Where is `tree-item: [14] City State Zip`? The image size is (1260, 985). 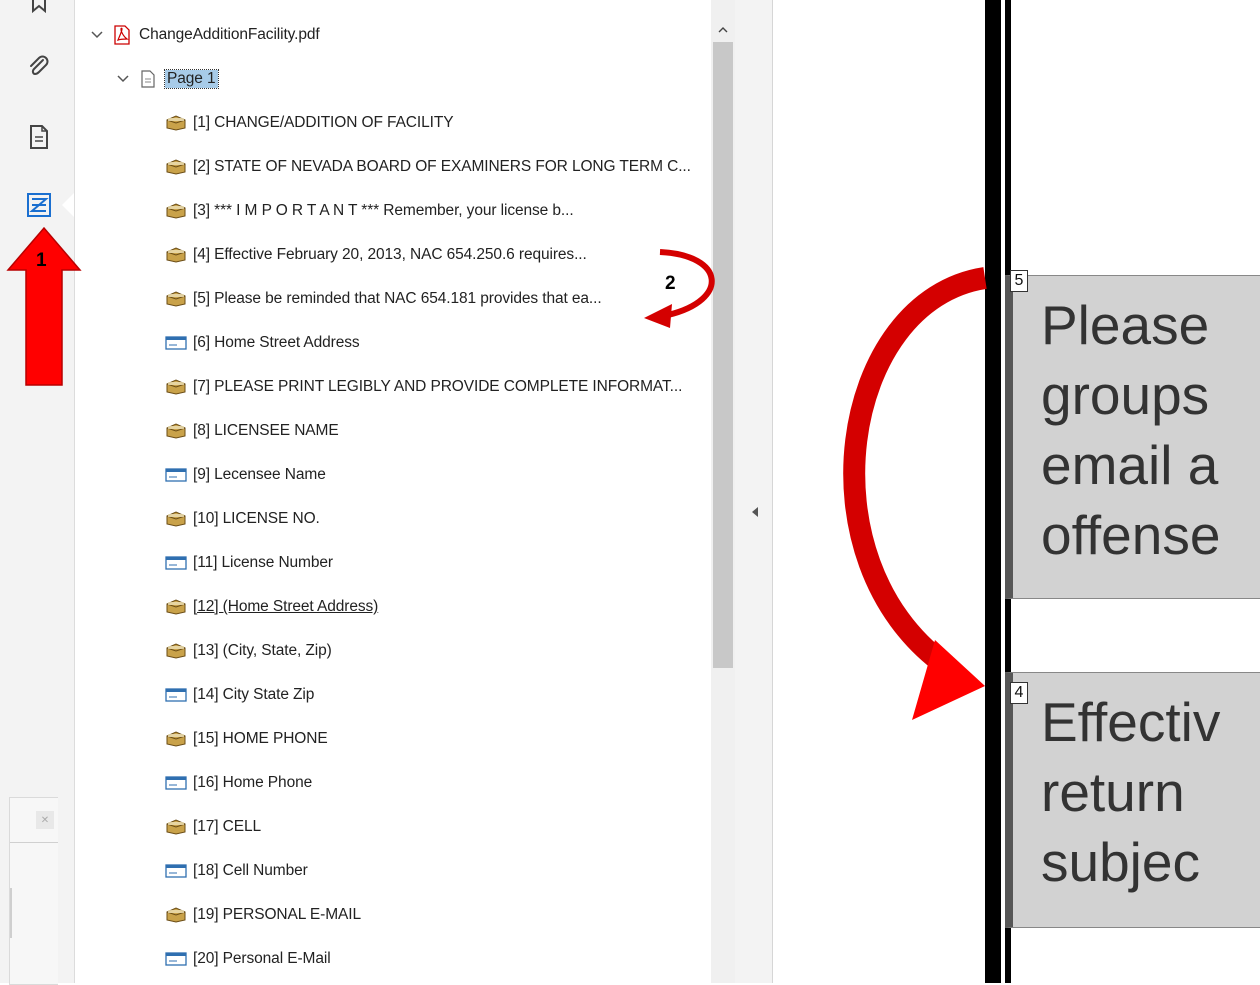 tree-item: [14] City State Zip is located at coordinates (239, 695).